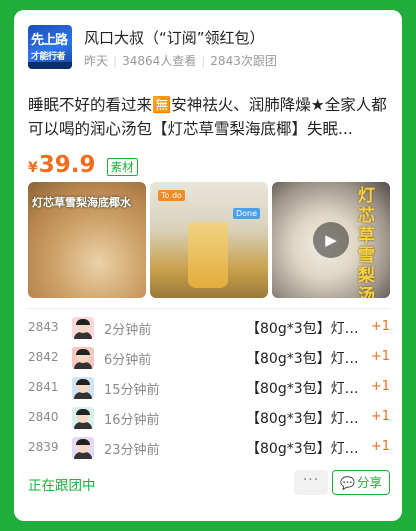 The image size is (416, 531). Describe the element at coordinates (43, 327) in the screenshot. I see `order-rank: 2843` at that location.